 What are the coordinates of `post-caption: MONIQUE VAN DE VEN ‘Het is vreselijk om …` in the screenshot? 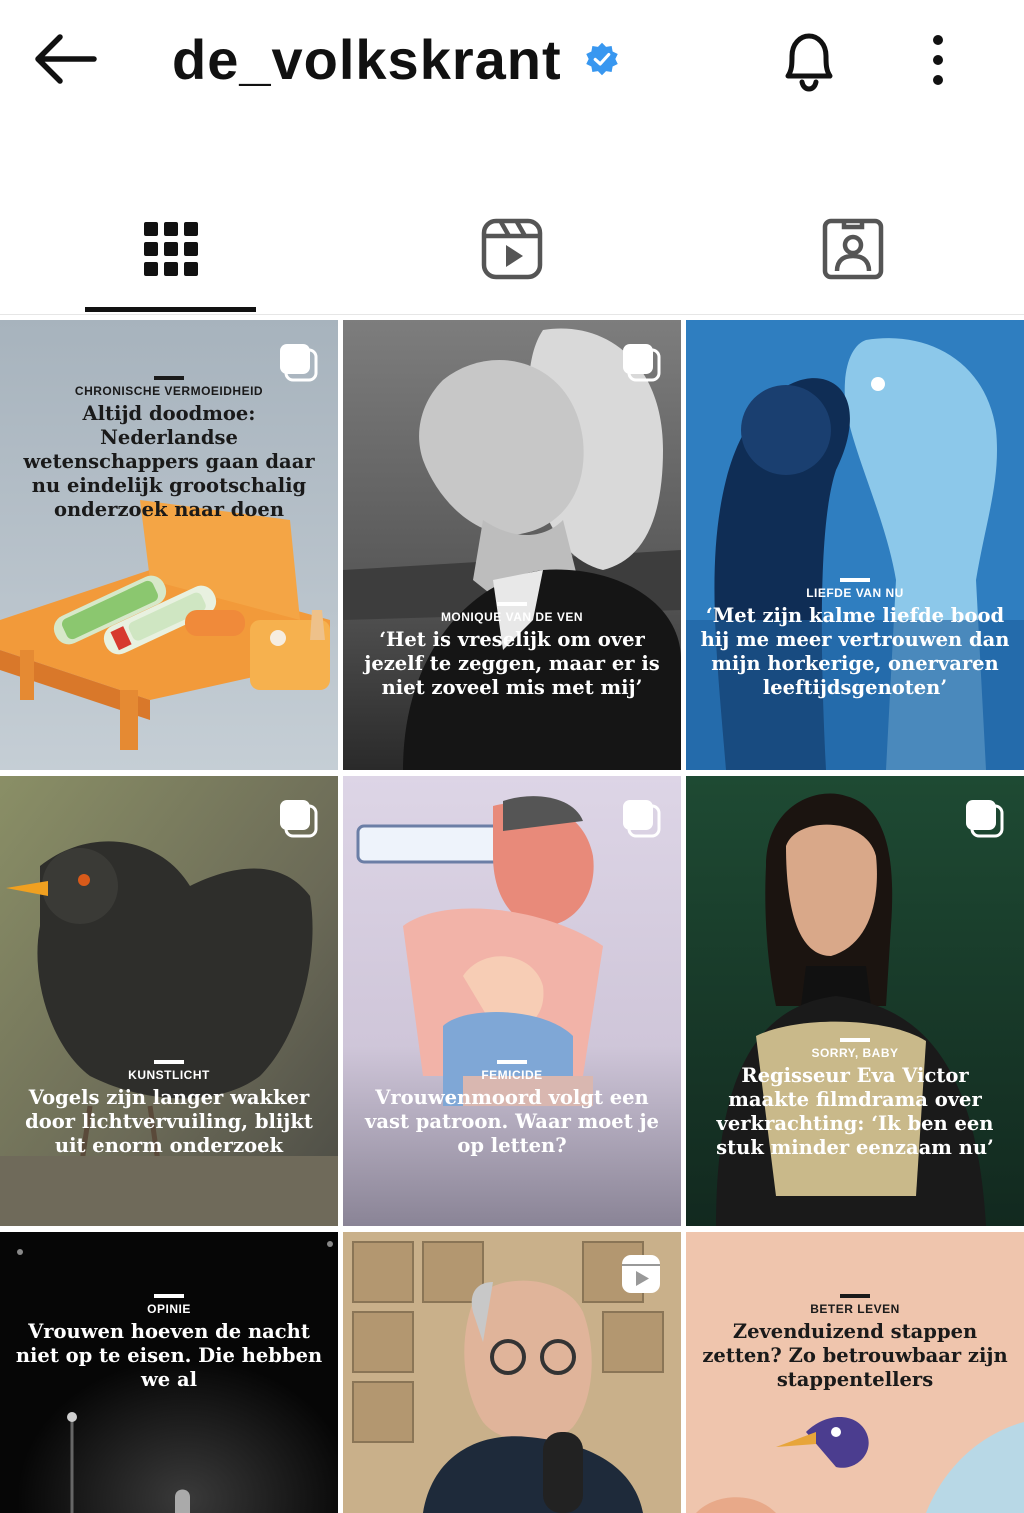 It's located at (512, 651).